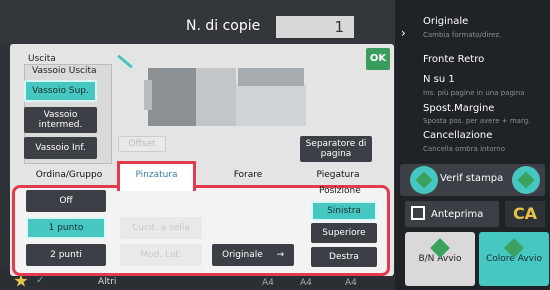  What do you see at coordinates (60, 120) in the screenshot?
I see `tray-middle-button: Vassoio intermed.` at bounding box center [60, 120].